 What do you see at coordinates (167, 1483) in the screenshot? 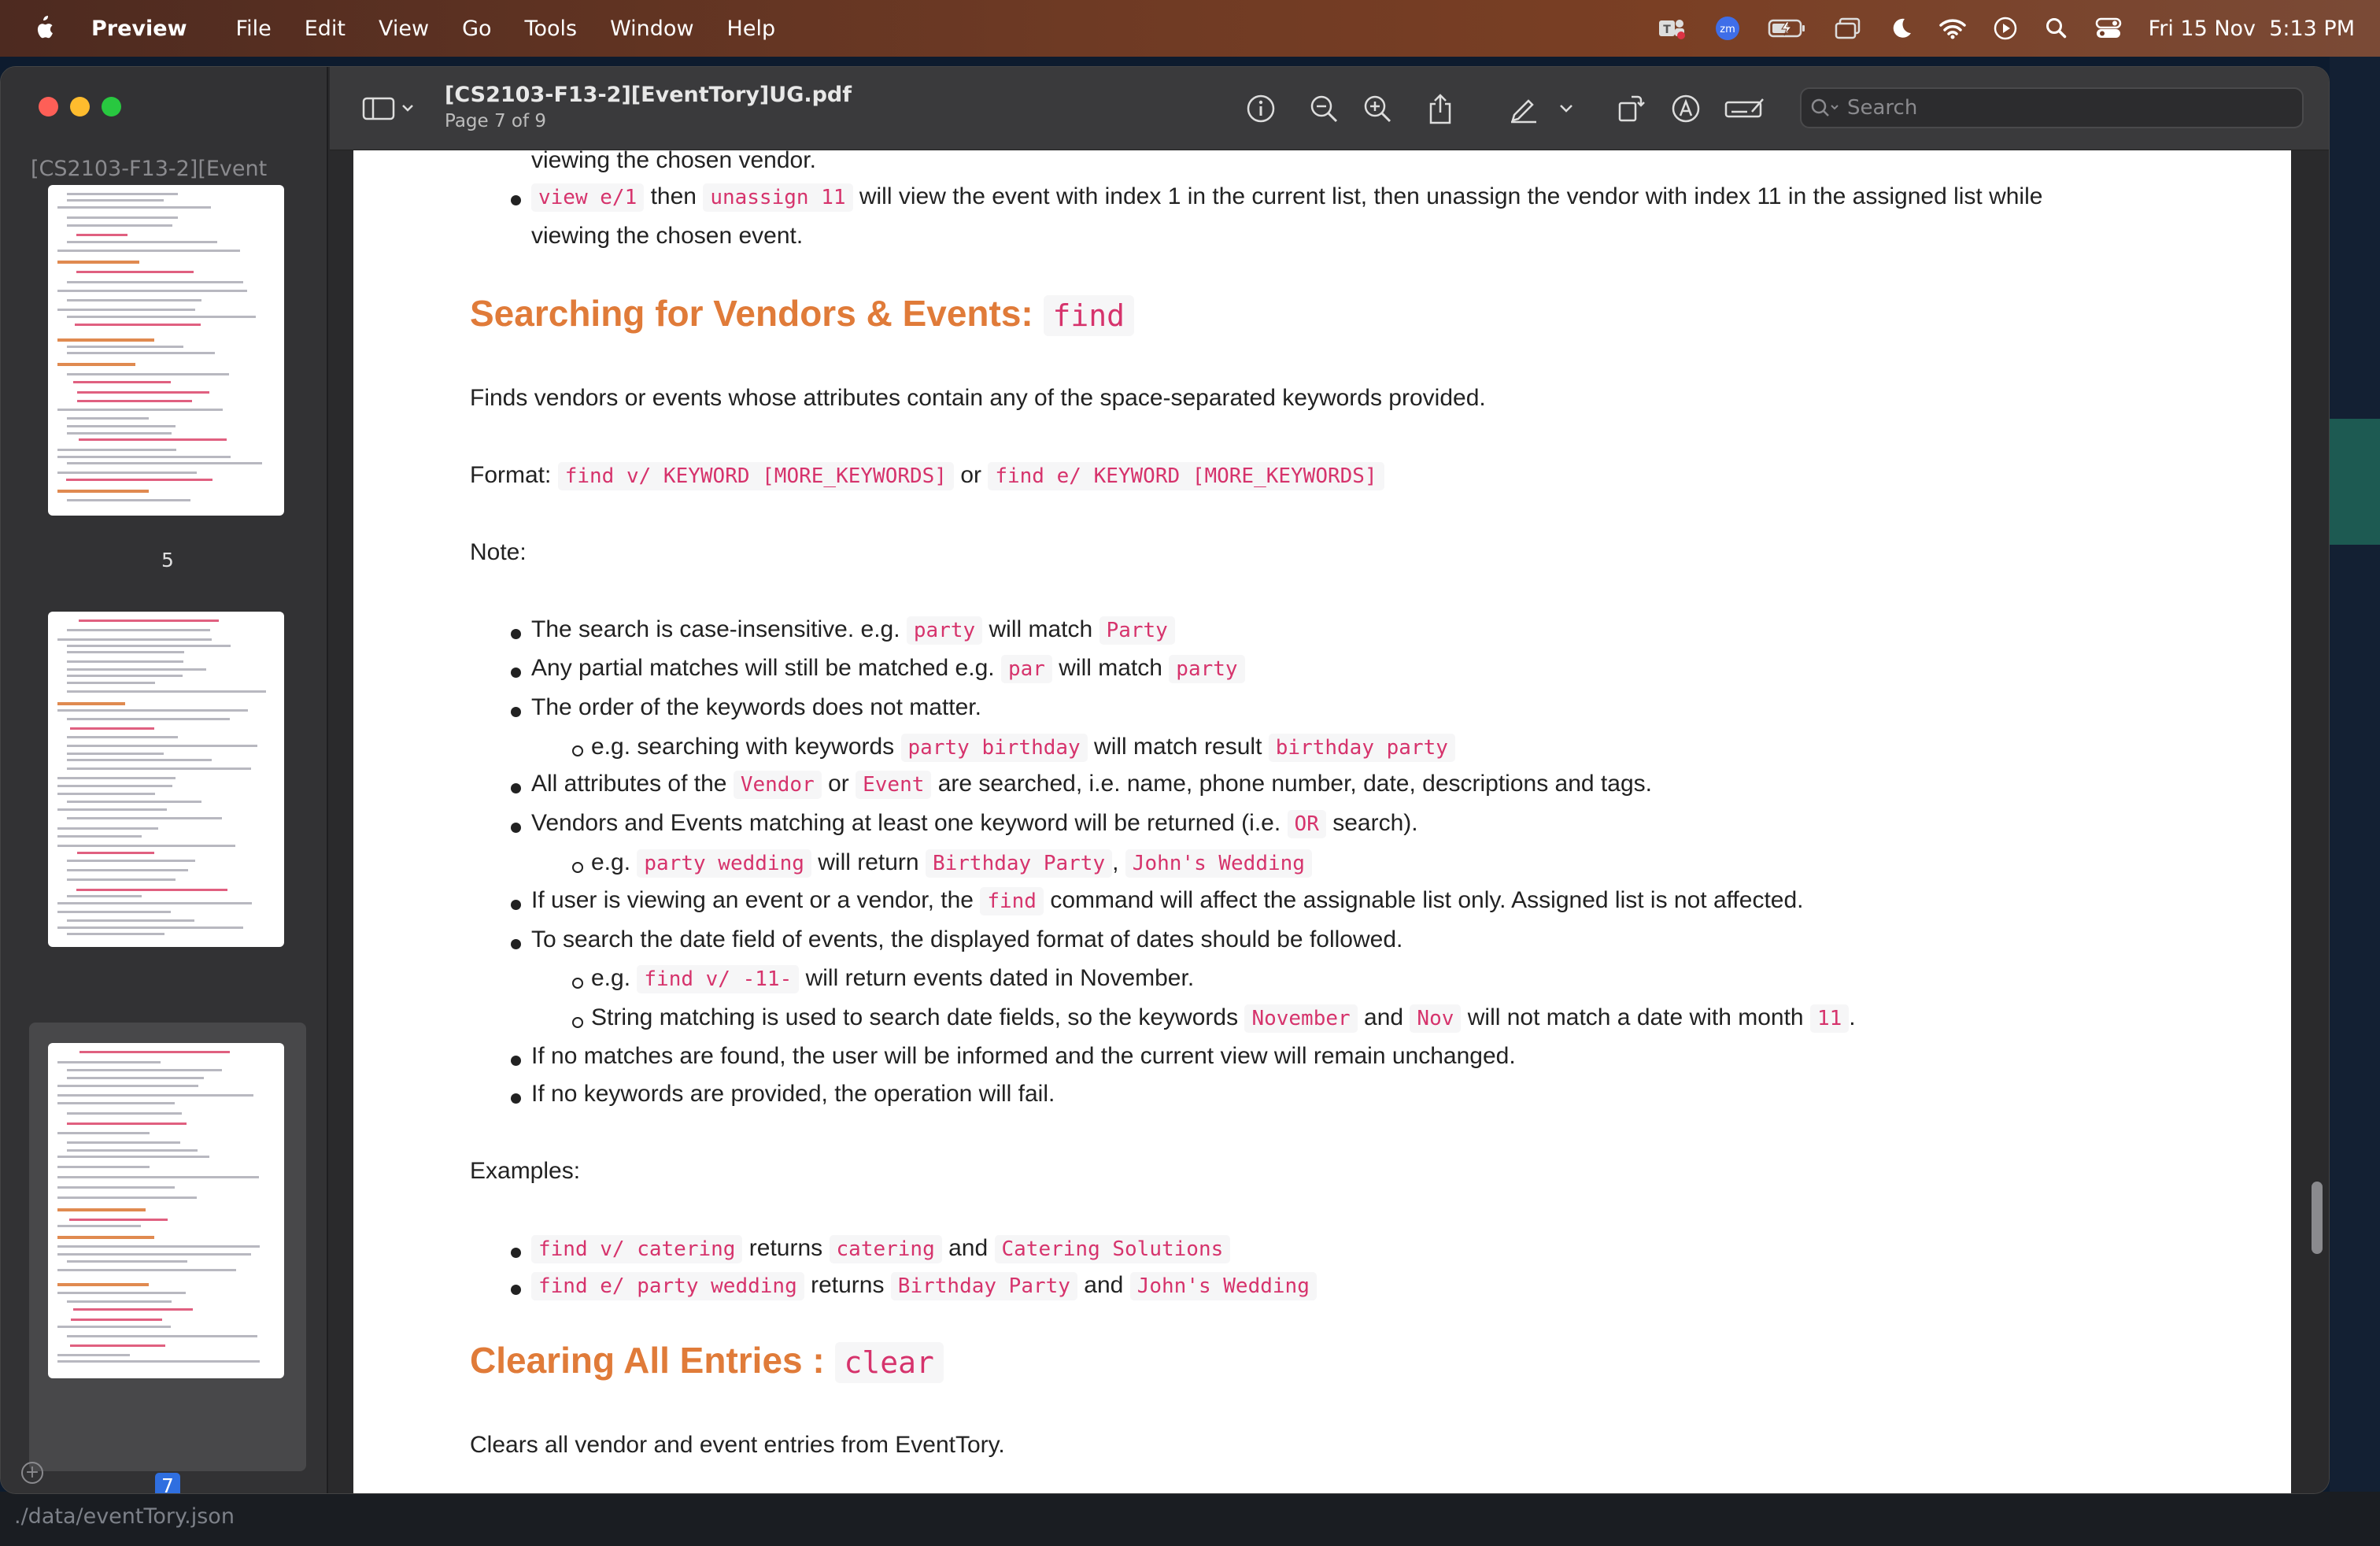
I see `page-number-container: 7` at bounding box center [167, 1483].